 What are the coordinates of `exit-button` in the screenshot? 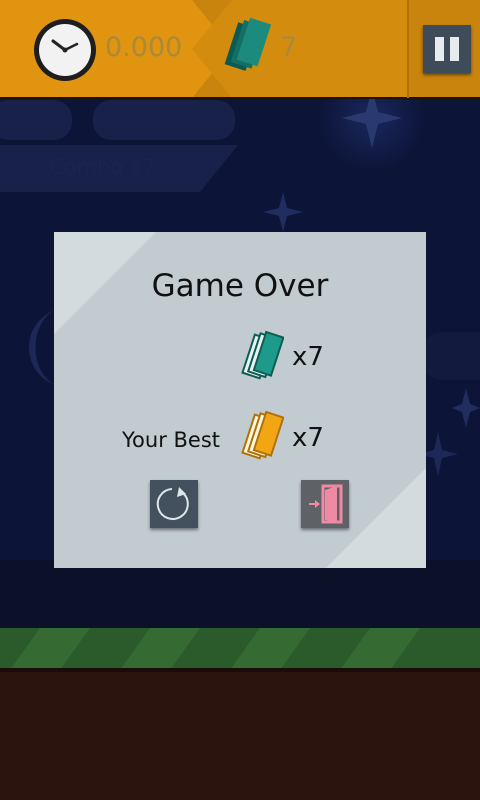 It's located at (325, 504).